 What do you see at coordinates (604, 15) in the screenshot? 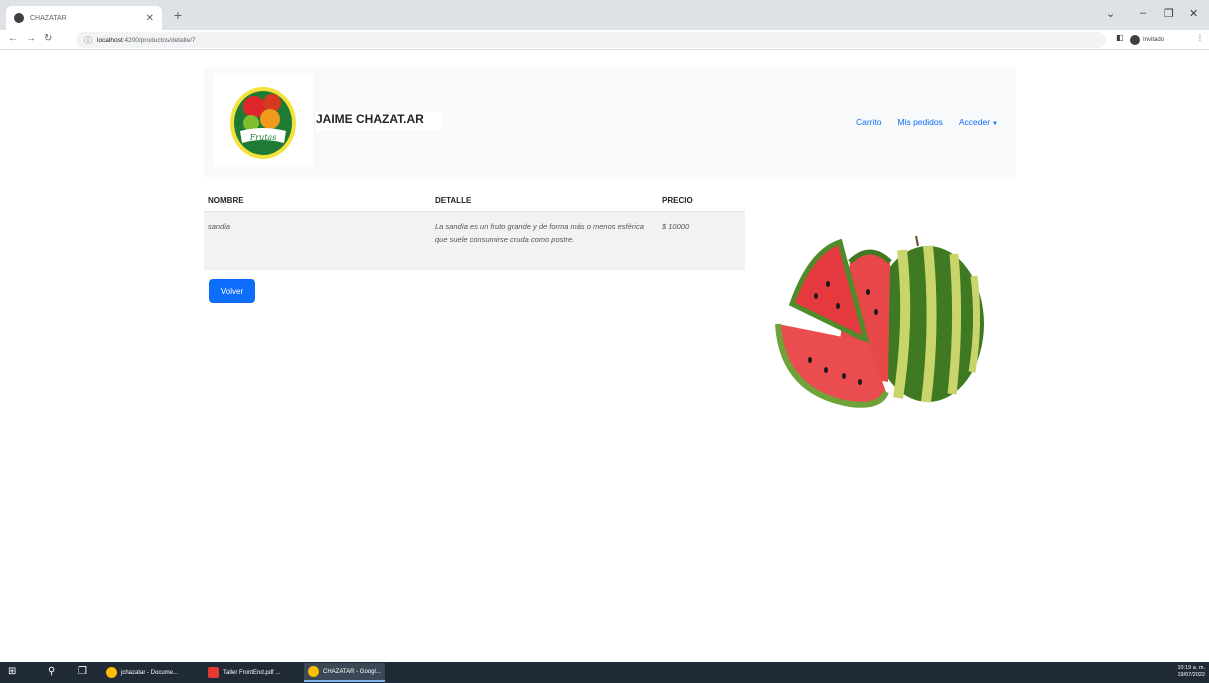
I see `browser-tab-strip: CHAZATAR ✕ + ⌄ – ❐ ✕` at bounding box center [604, 15].